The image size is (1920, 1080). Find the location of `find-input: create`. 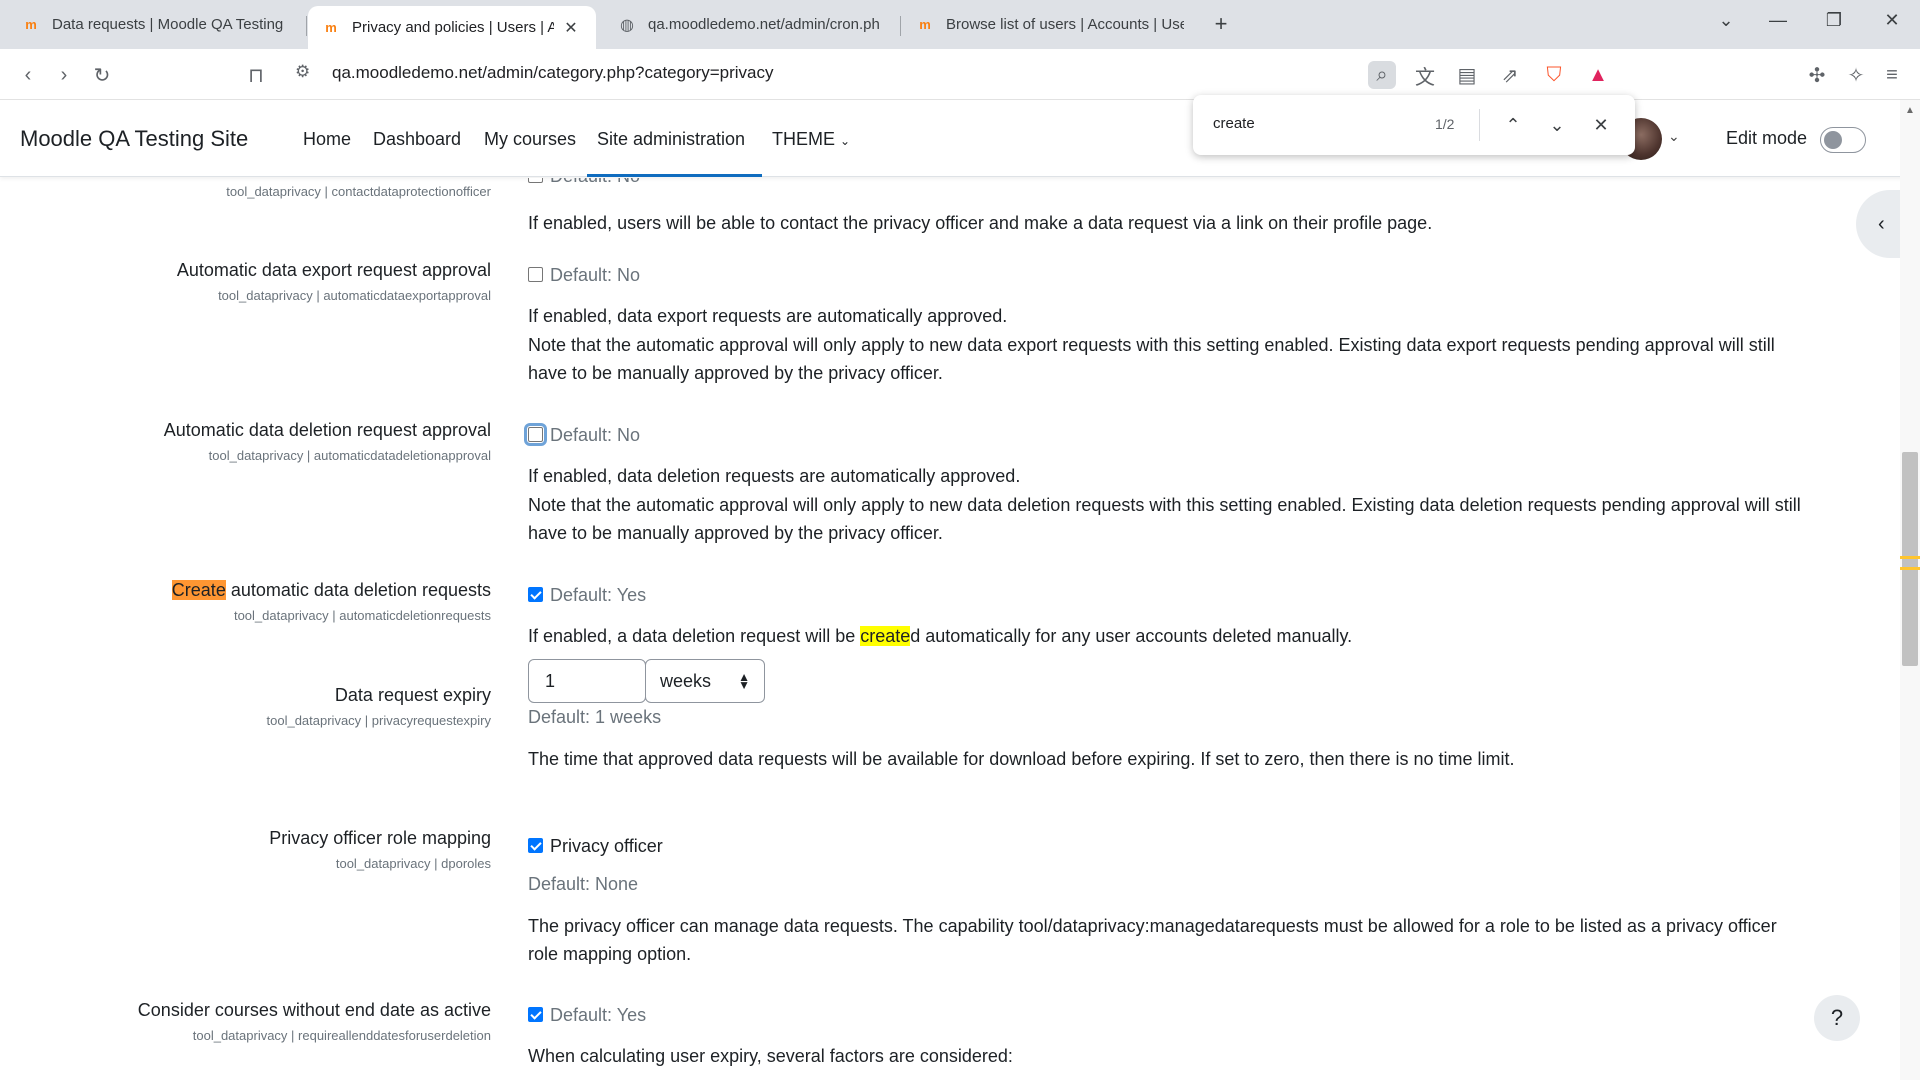

find-input: create is located at coordinates (1234, 123).